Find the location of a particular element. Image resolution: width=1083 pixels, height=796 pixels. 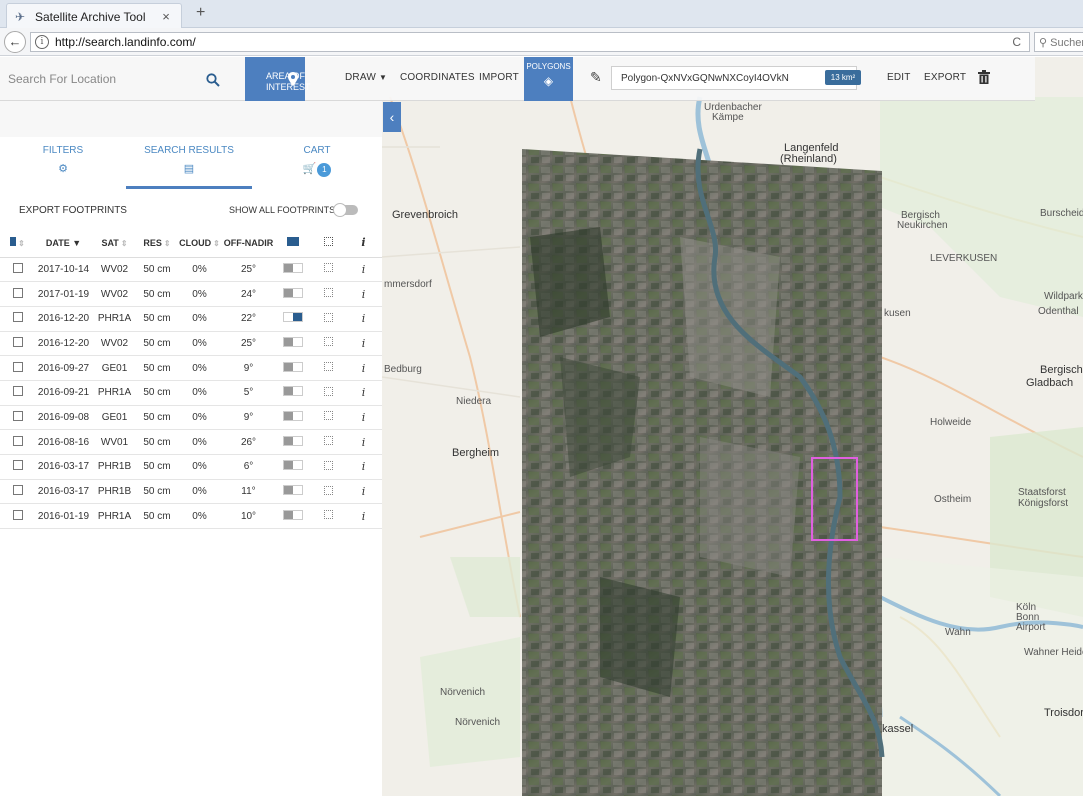

table-row: 2016-09-27 GE01 50 cm 0% 9° i is located at coordinates (191, 368).